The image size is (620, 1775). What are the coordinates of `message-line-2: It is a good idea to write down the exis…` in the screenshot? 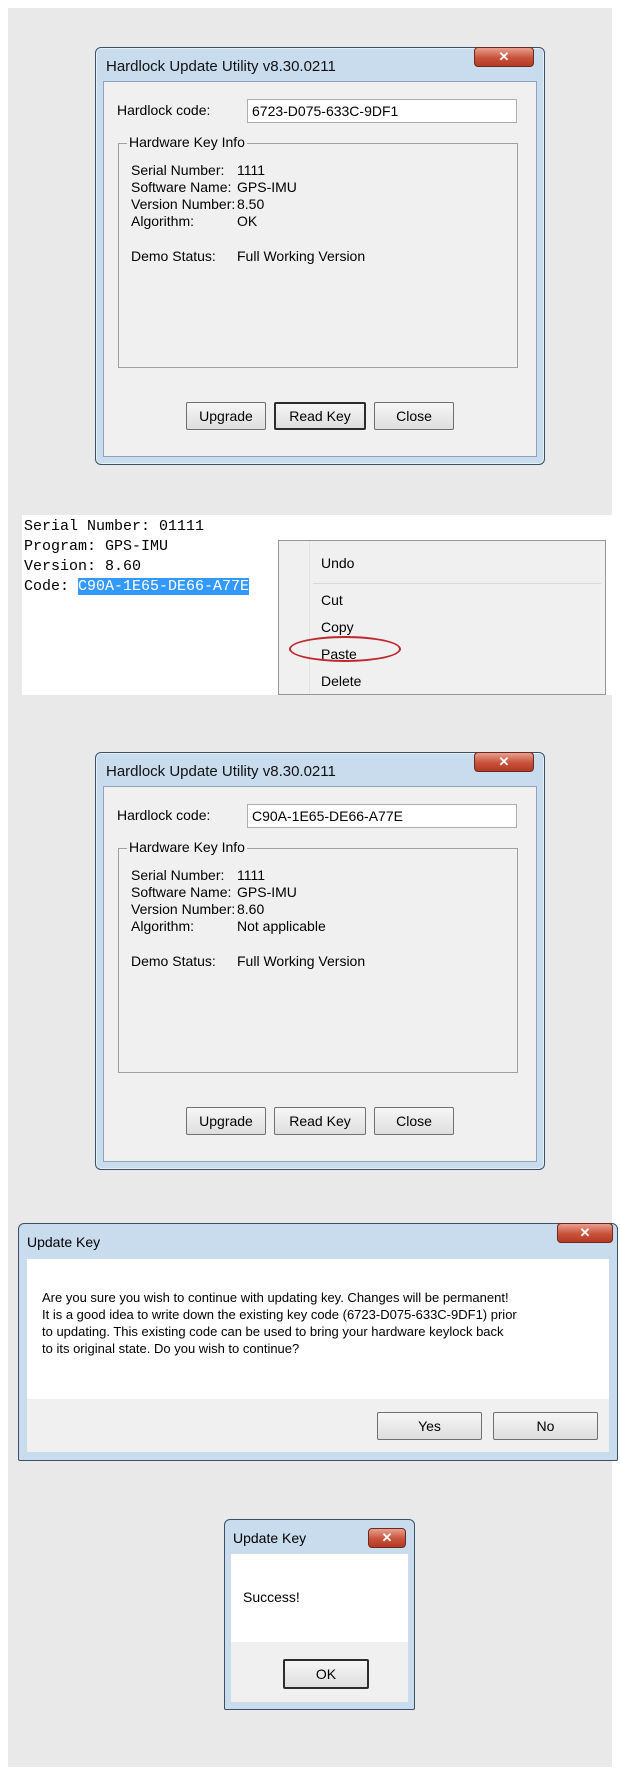 It's located at (279, 1314).